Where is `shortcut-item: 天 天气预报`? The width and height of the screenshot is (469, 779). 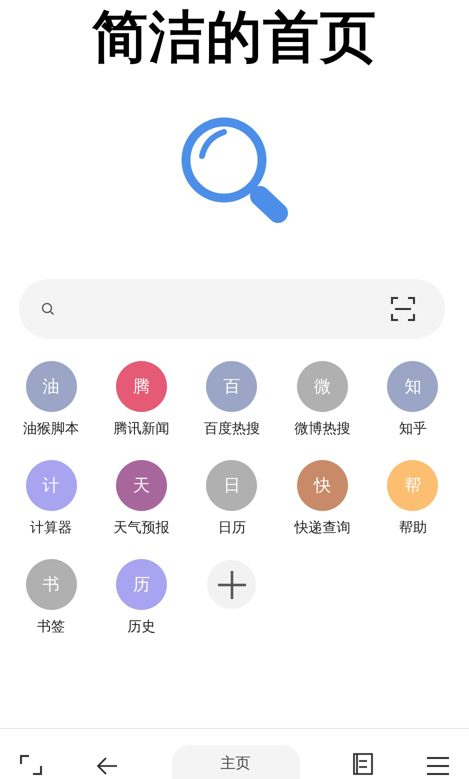
shortcut-item: 天 天气预报 is located at coordinates (141, 499).